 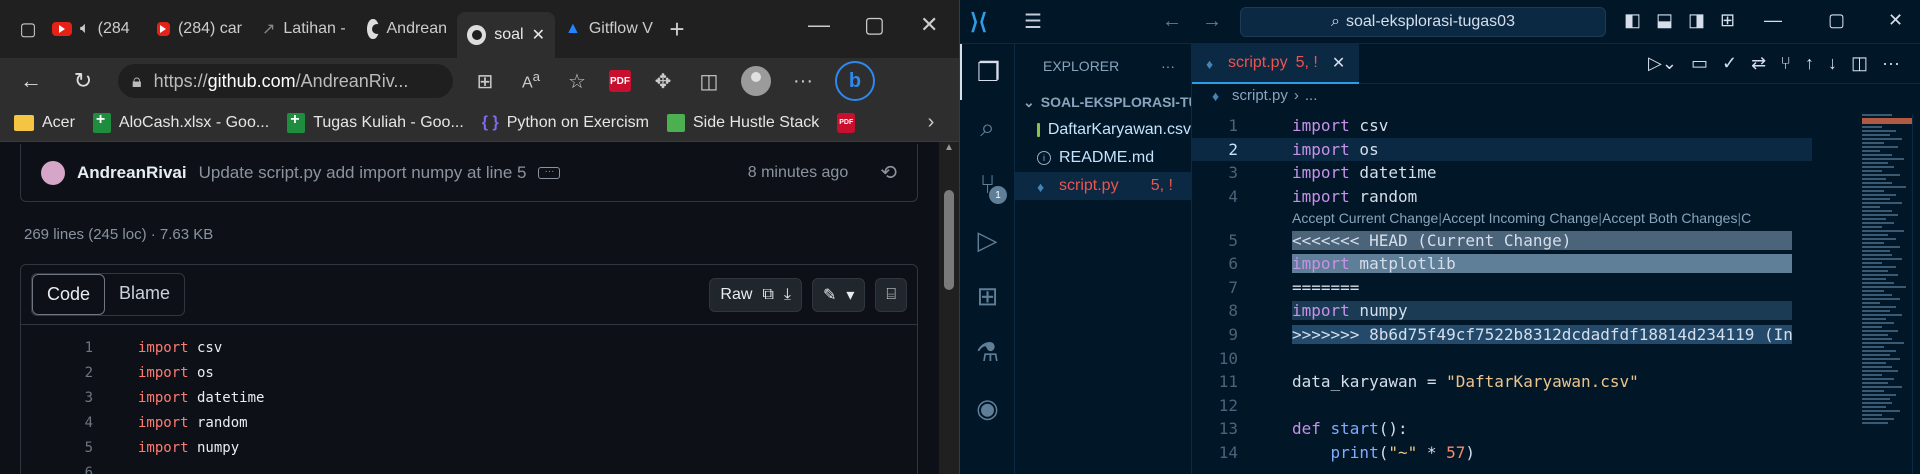 What do you see at coordinates (1859, 63) in the screenshot?
I see `split-editor-icon: ◫` at bounding box center [1859, 63].